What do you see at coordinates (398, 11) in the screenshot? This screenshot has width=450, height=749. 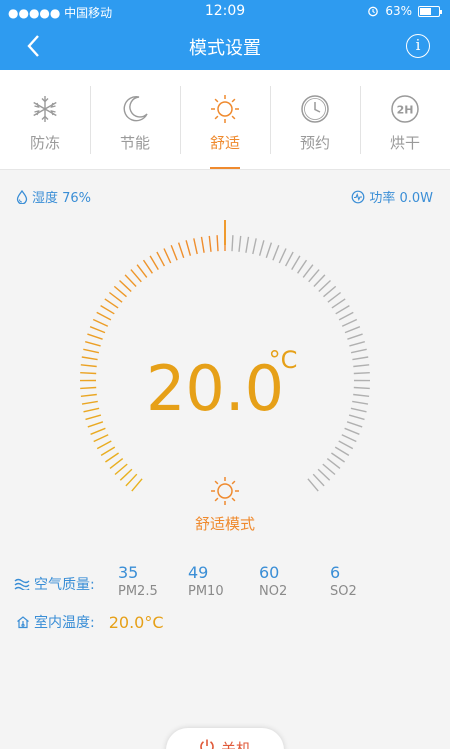 I see `battery-percent: 63%` at bounding box center [398, 11].